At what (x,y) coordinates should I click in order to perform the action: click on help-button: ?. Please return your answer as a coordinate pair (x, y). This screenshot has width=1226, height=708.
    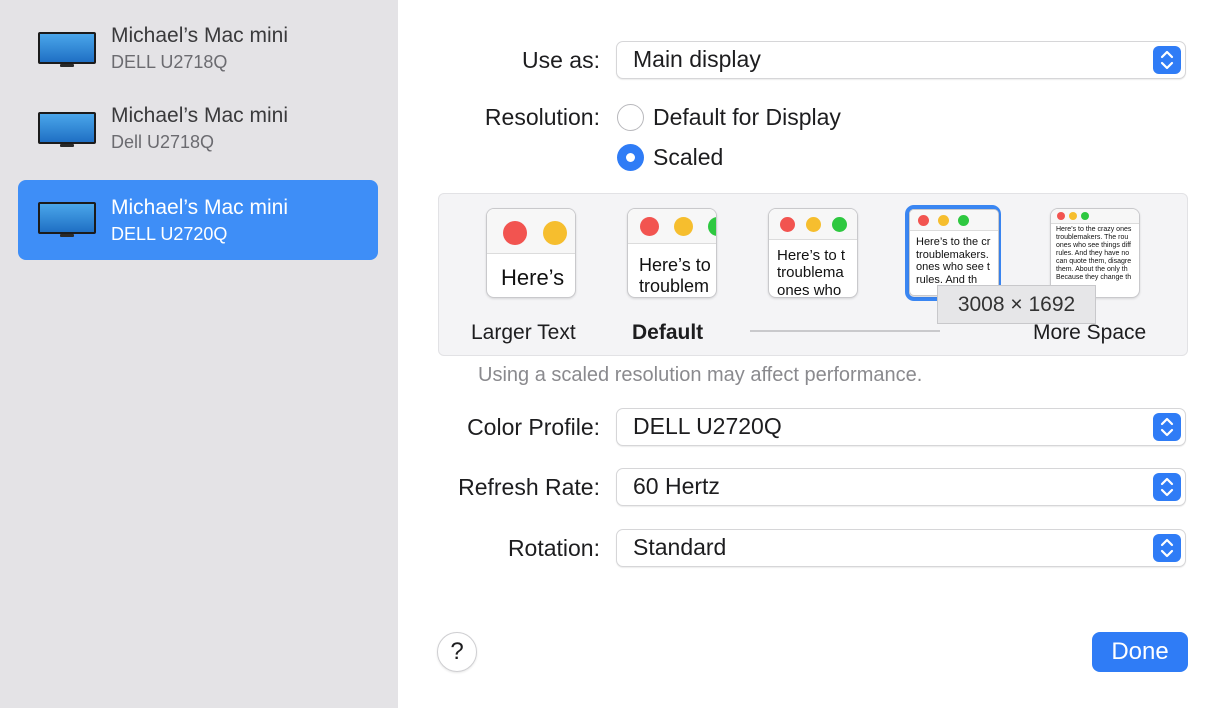
    Looking at the image, I should click on (457, 652).